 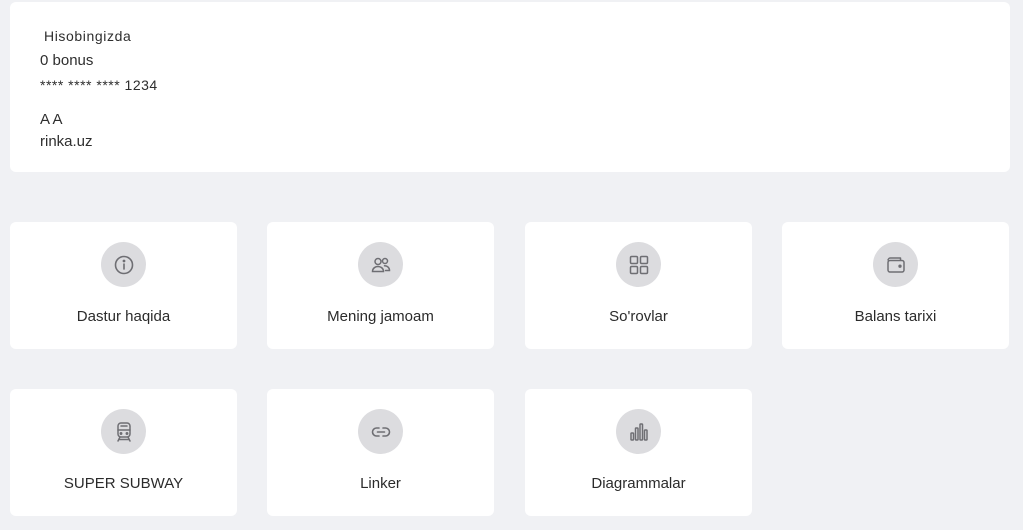 What do you see at coordinates (123, 483) in the screenshot?
I see `tile-label: SUPER SUBWAY` at bounding box center [123, 483].